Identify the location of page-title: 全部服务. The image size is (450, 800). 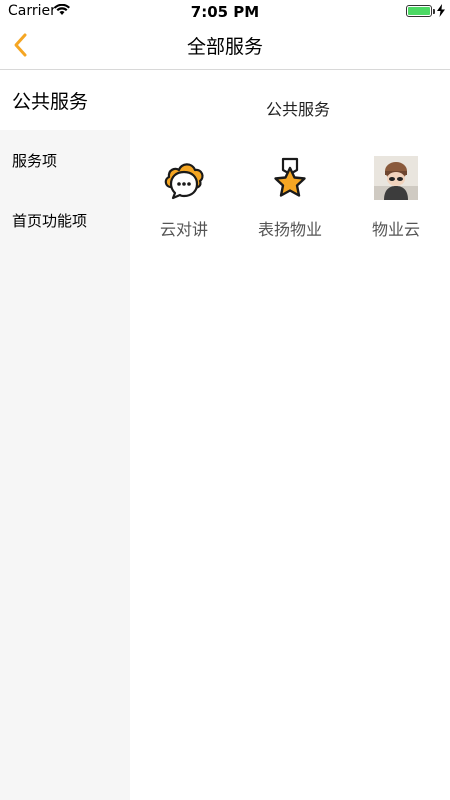
(224, 47).